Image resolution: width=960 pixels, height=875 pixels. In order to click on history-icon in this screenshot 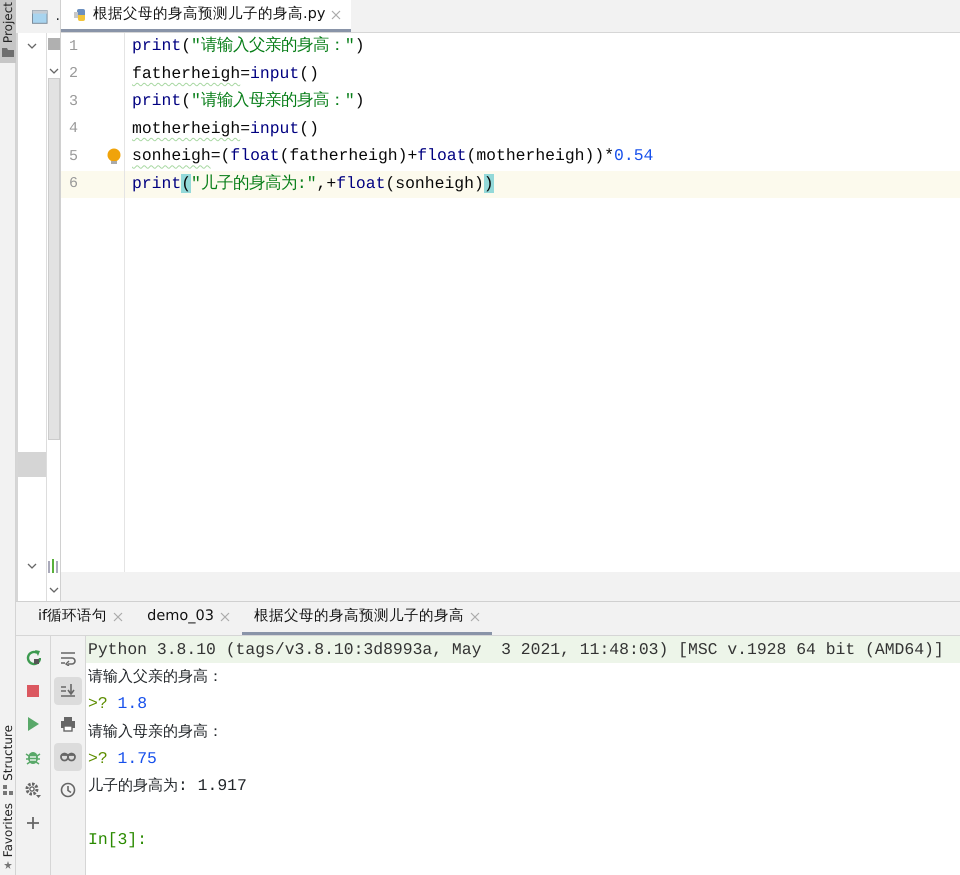, I will do `click(68, 790)`.